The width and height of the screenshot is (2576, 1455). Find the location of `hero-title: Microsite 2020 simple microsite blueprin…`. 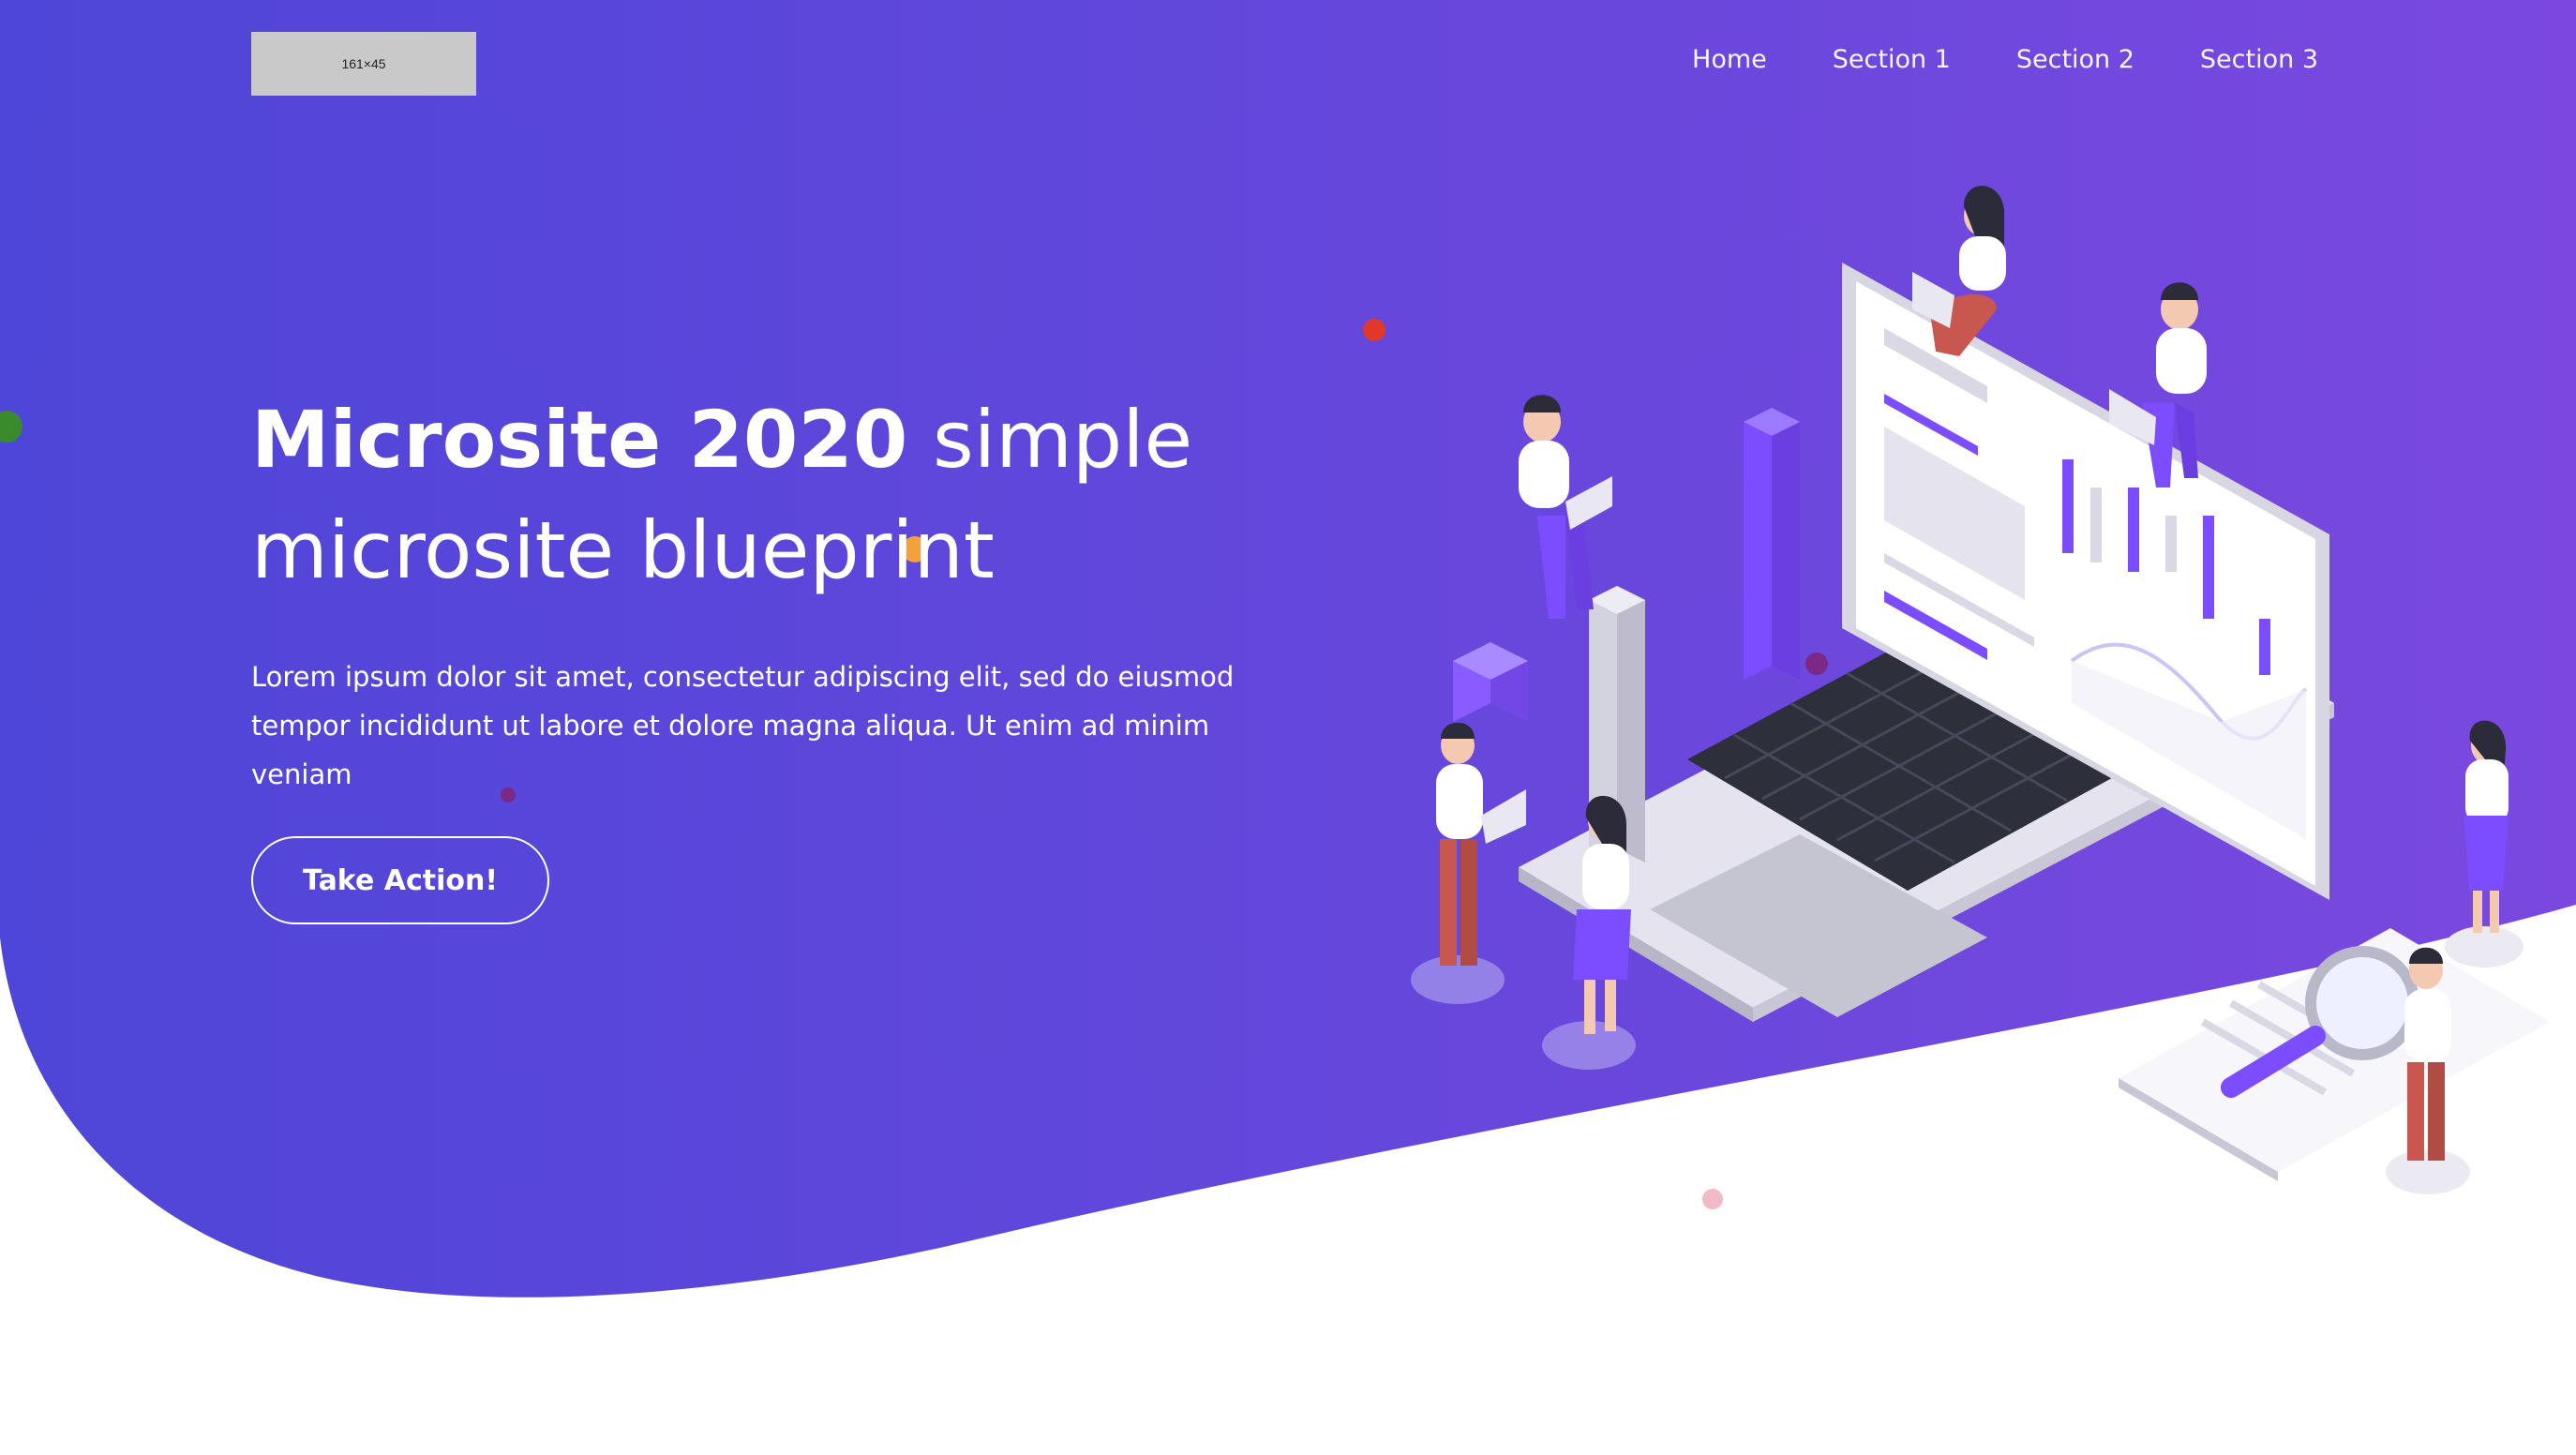

hero-title: Microsite 2020 simple microsite blueprin… is located at coordinates (790, 495).